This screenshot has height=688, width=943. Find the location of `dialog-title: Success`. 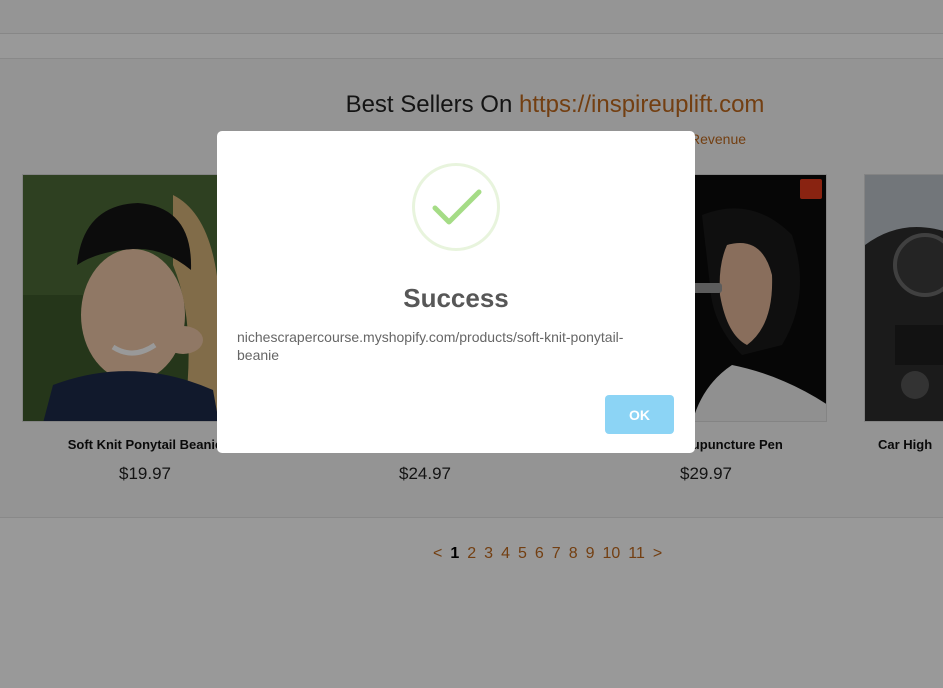

dialog-title: Success is located at coordinates (456, 298).